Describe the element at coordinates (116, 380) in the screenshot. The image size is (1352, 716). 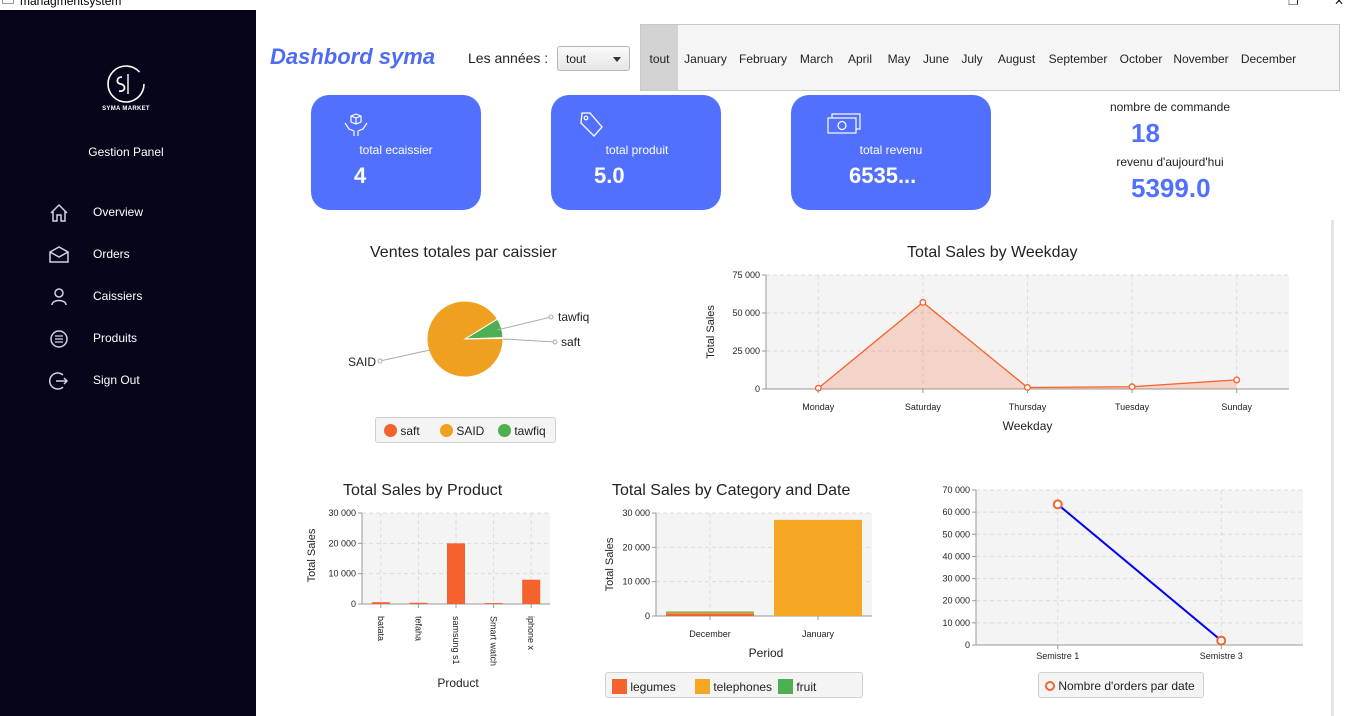
I see `sidebar-item-label: Sign Out` at that location.